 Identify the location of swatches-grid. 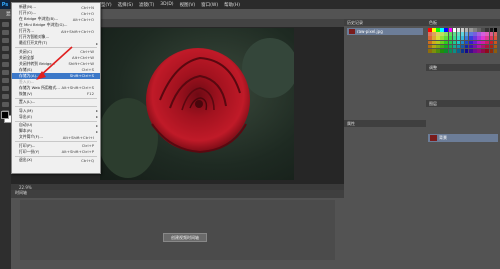
(463, 42).